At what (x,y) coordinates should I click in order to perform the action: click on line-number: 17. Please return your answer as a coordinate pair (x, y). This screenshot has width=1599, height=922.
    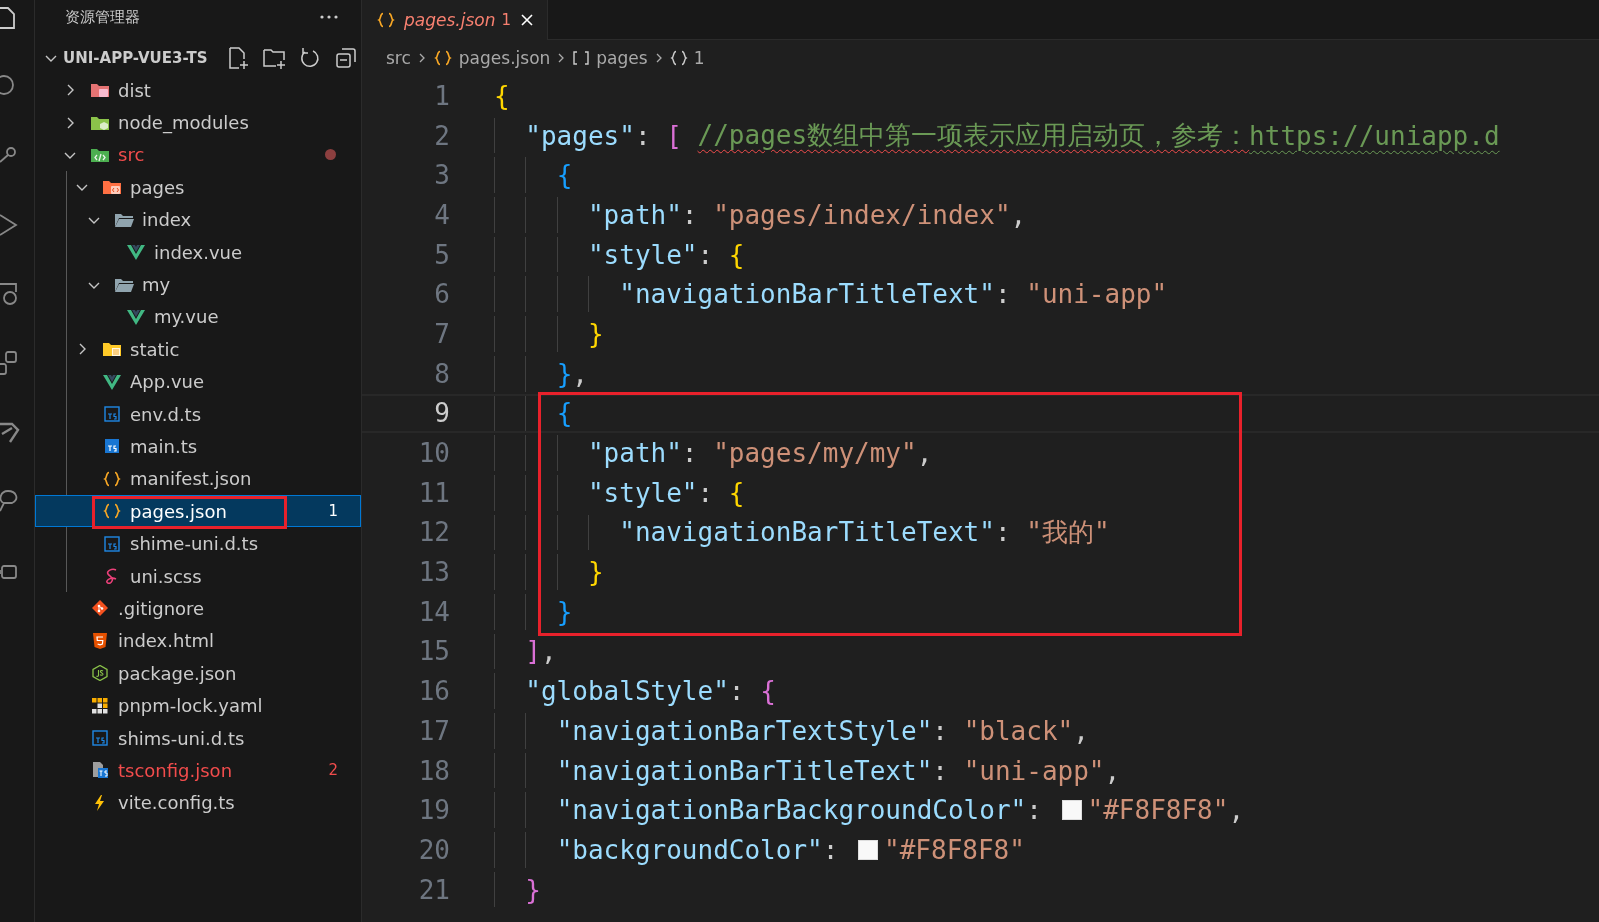
    Looking at the image, I should click on (433, 730).